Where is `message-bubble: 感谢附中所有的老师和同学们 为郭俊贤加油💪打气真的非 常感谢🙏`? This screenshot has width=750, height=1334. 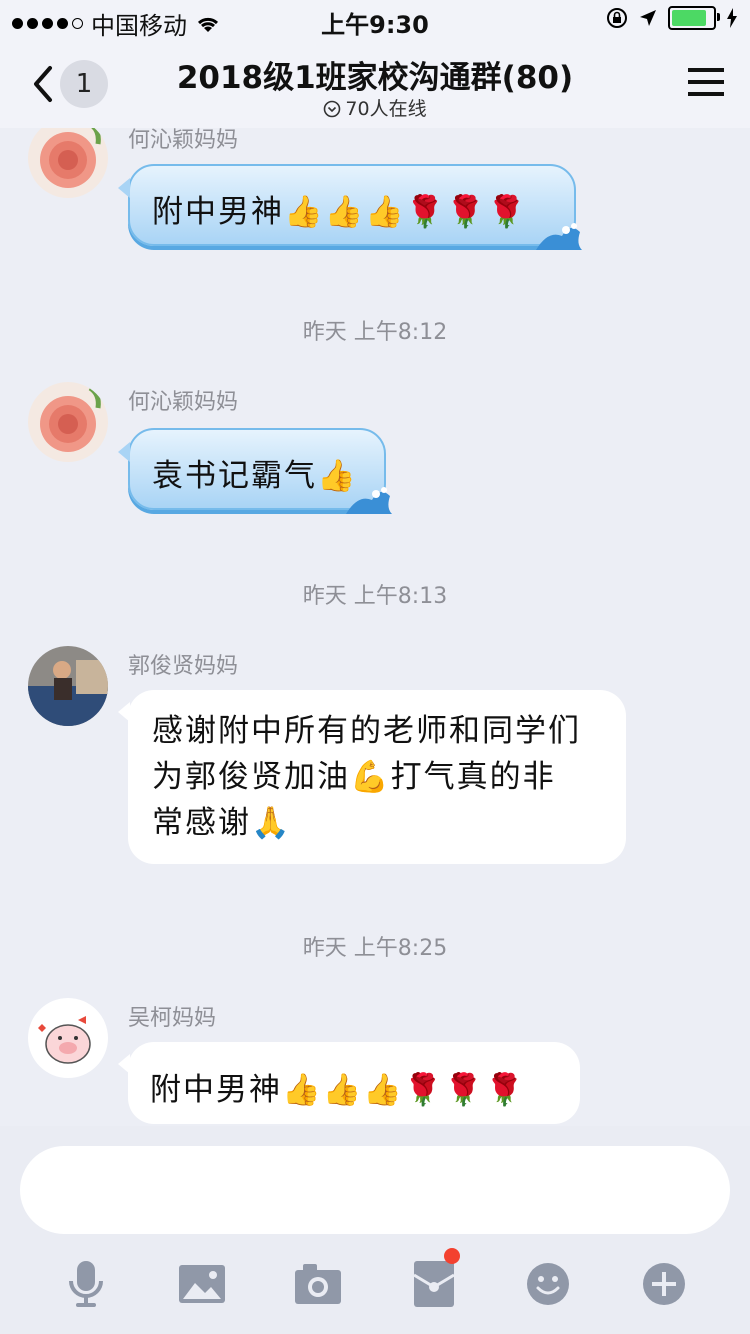 message-bubble: 感谢附中所有的老师和同学们 为郭俊贤加油💪打气真的非 常感谢🙏 is located at coordinates (372, 777).